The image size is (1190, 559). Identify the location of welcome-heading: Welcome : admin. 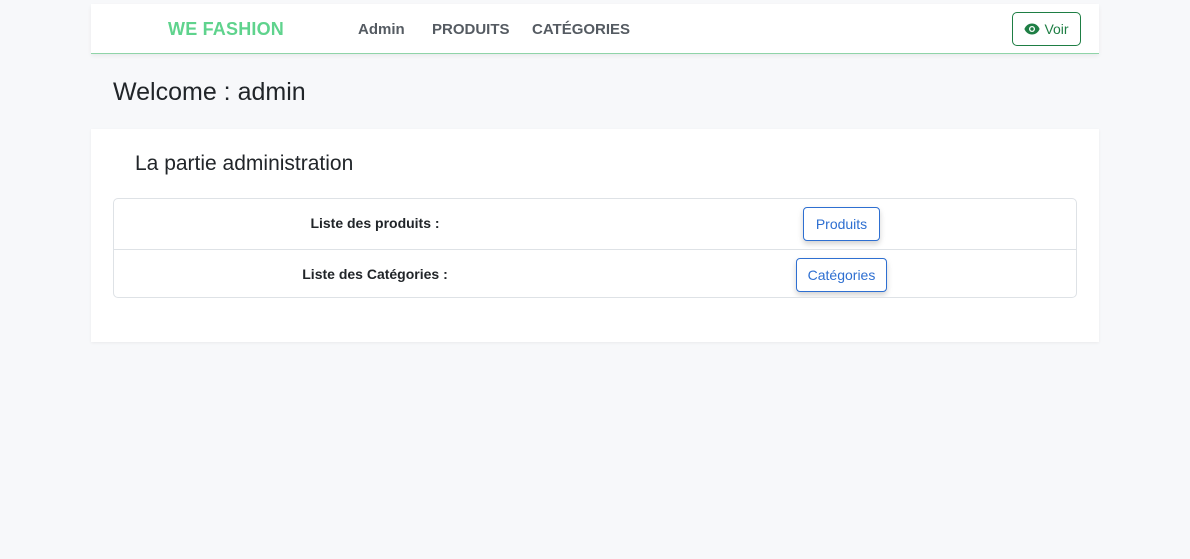
(209, 92).